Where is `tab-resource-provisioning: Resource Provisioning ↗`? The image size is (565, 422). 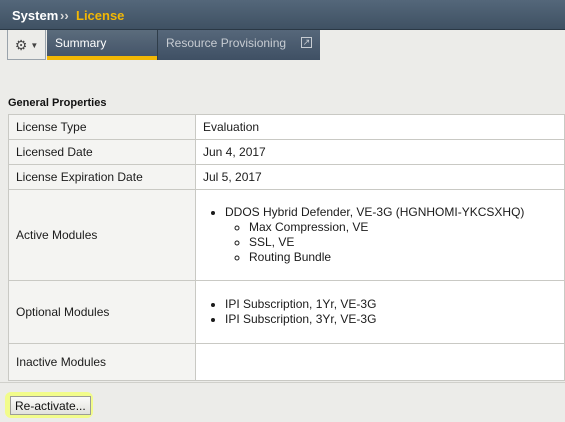 tab-resource-provisioning: Resource Provisioning ↗ is located at coordinates (238, 45).